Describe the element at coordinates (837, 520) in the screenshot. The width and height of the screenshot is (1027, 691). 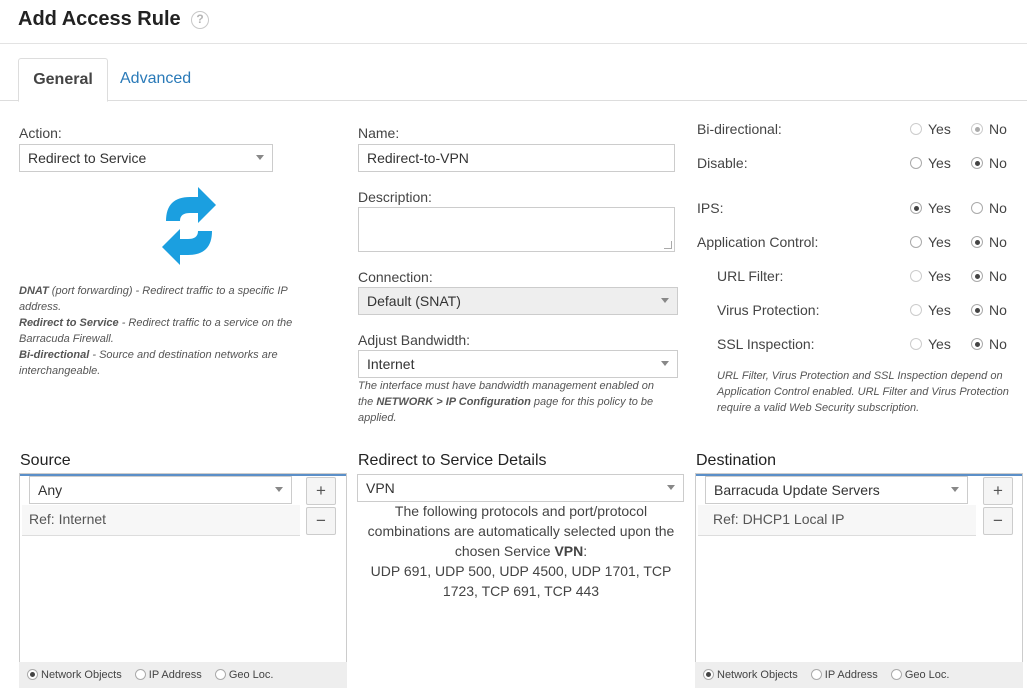
I see `destination-ref-row: Ref: DHCP1 Local IP` at that location.